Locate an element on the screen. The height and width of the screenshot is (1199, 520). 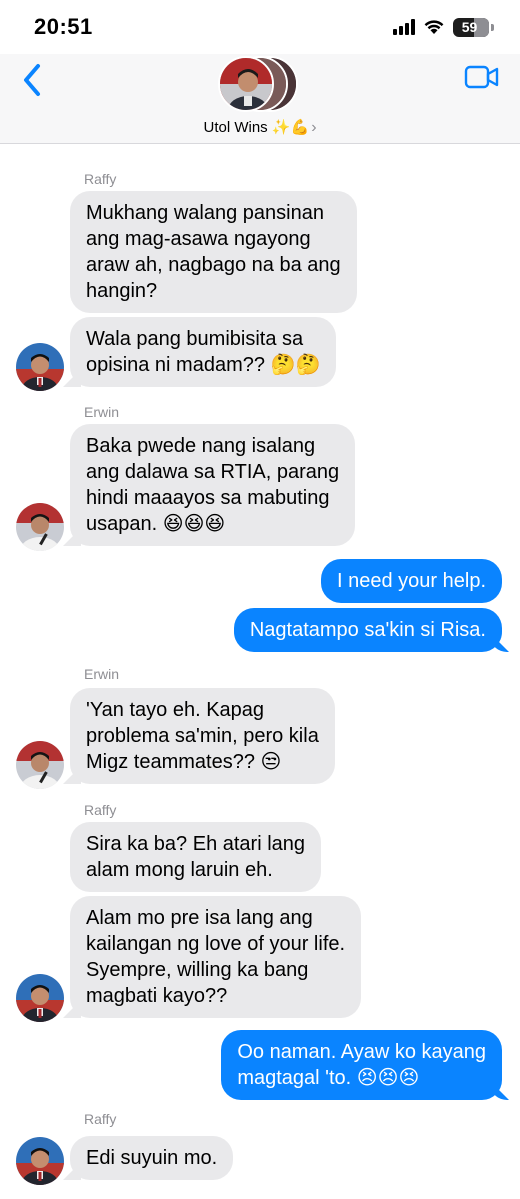
back-button is located at coordinates (33, 80).